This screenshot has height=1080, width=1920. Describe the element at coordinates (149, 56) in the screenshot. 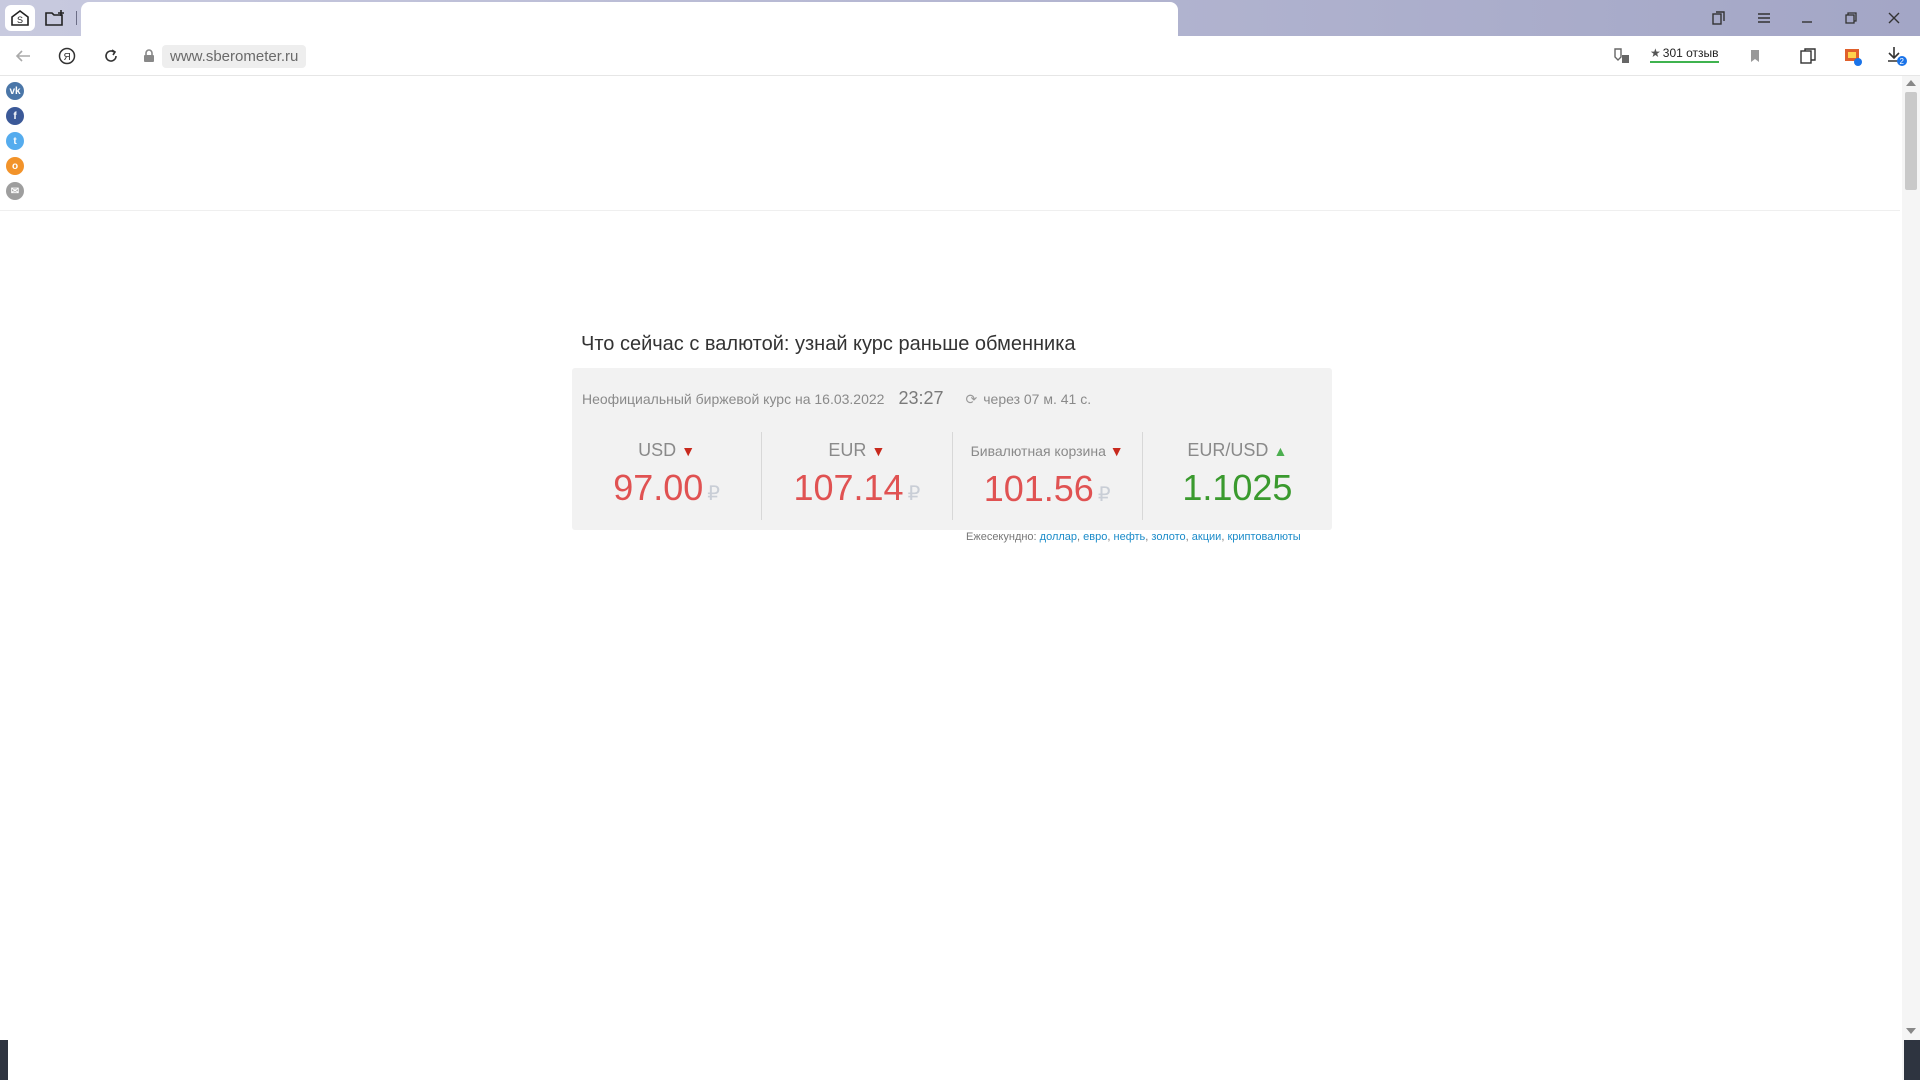

I see `lock-icon` at that location.